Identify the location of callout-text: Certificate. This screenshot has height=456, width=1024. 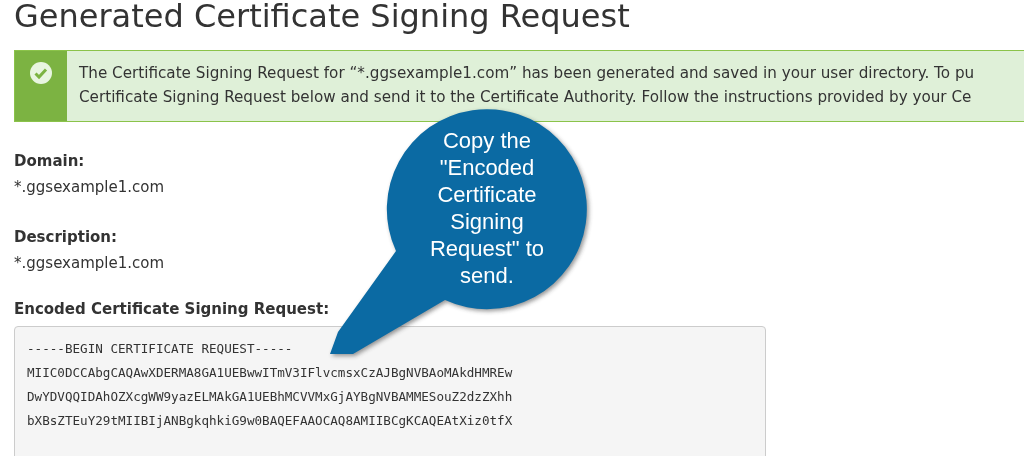
(487, 194).